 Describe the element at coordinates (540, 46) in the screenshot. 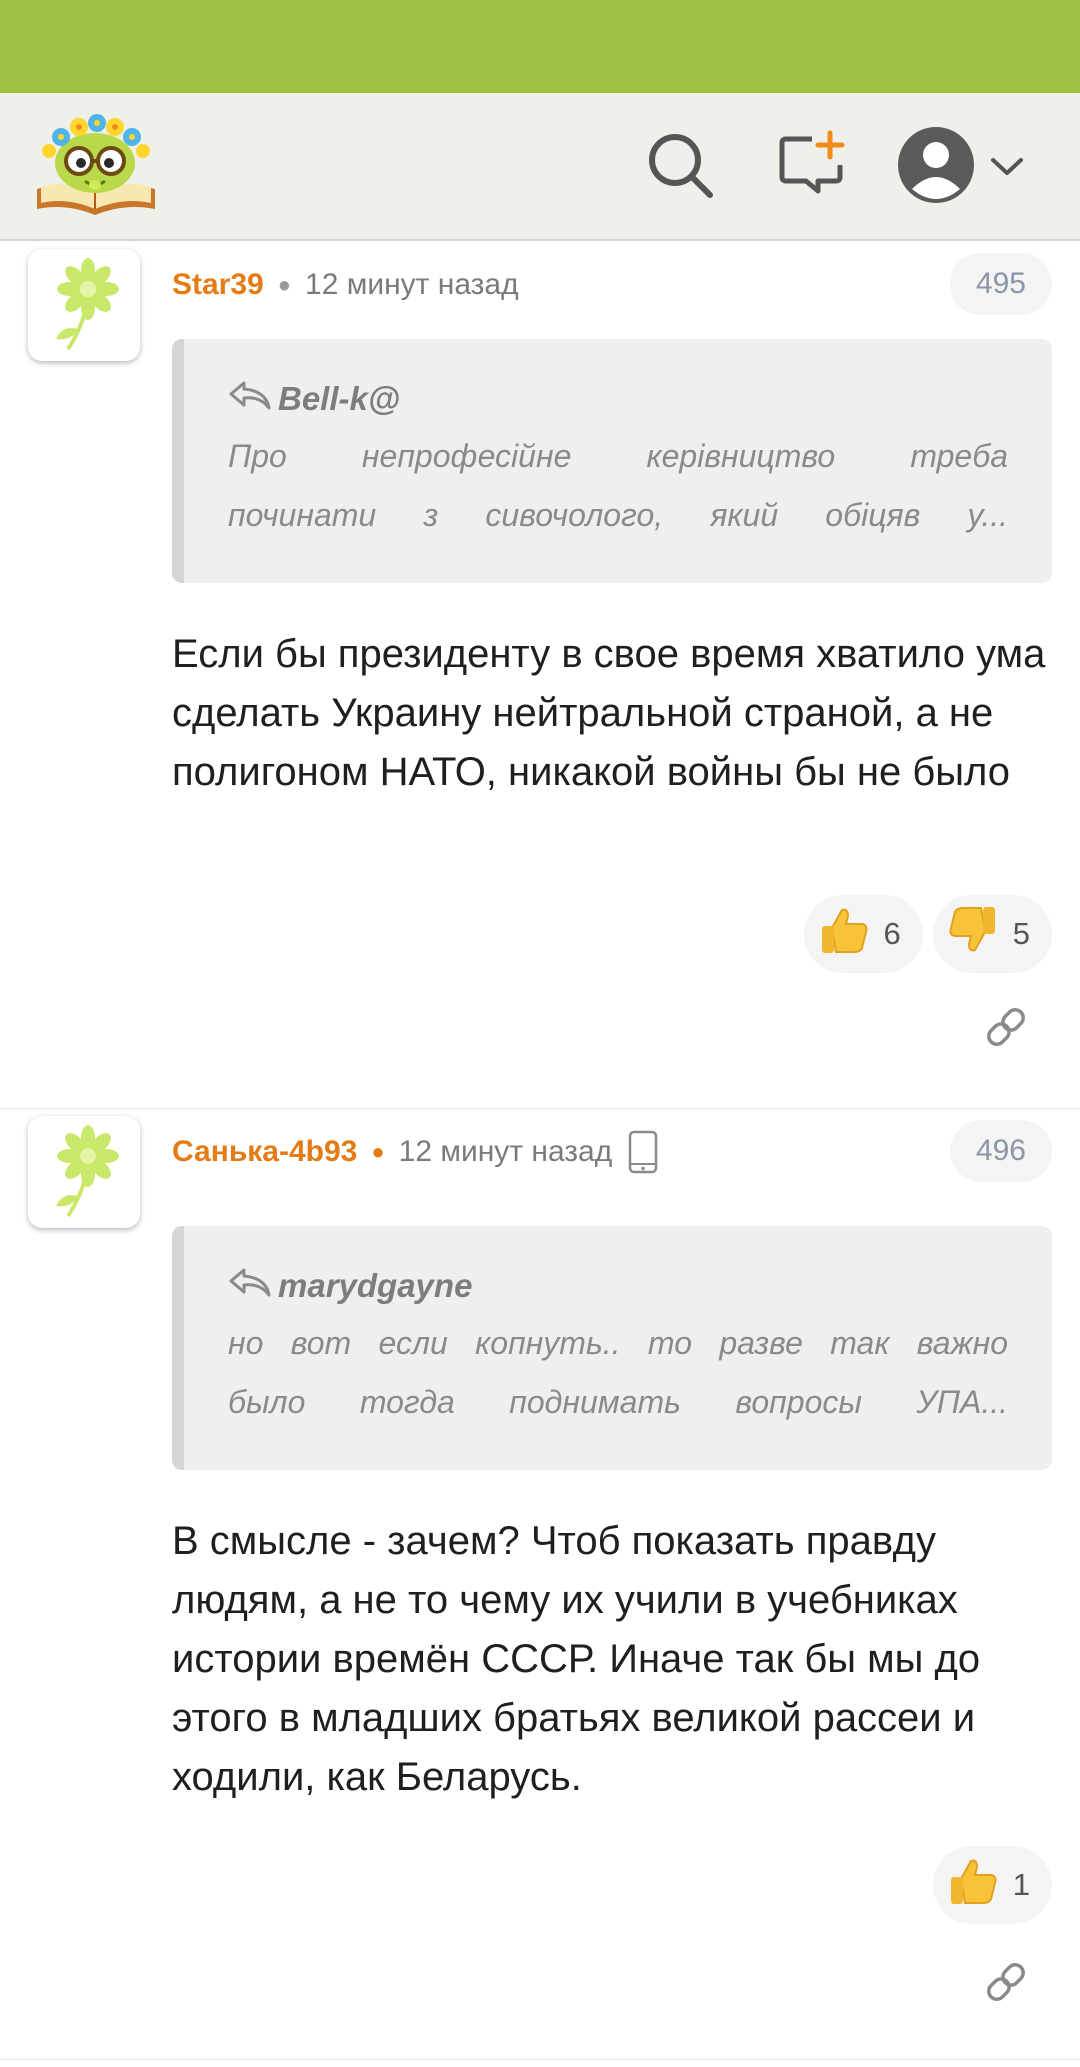

I see `status-bar` at that location.